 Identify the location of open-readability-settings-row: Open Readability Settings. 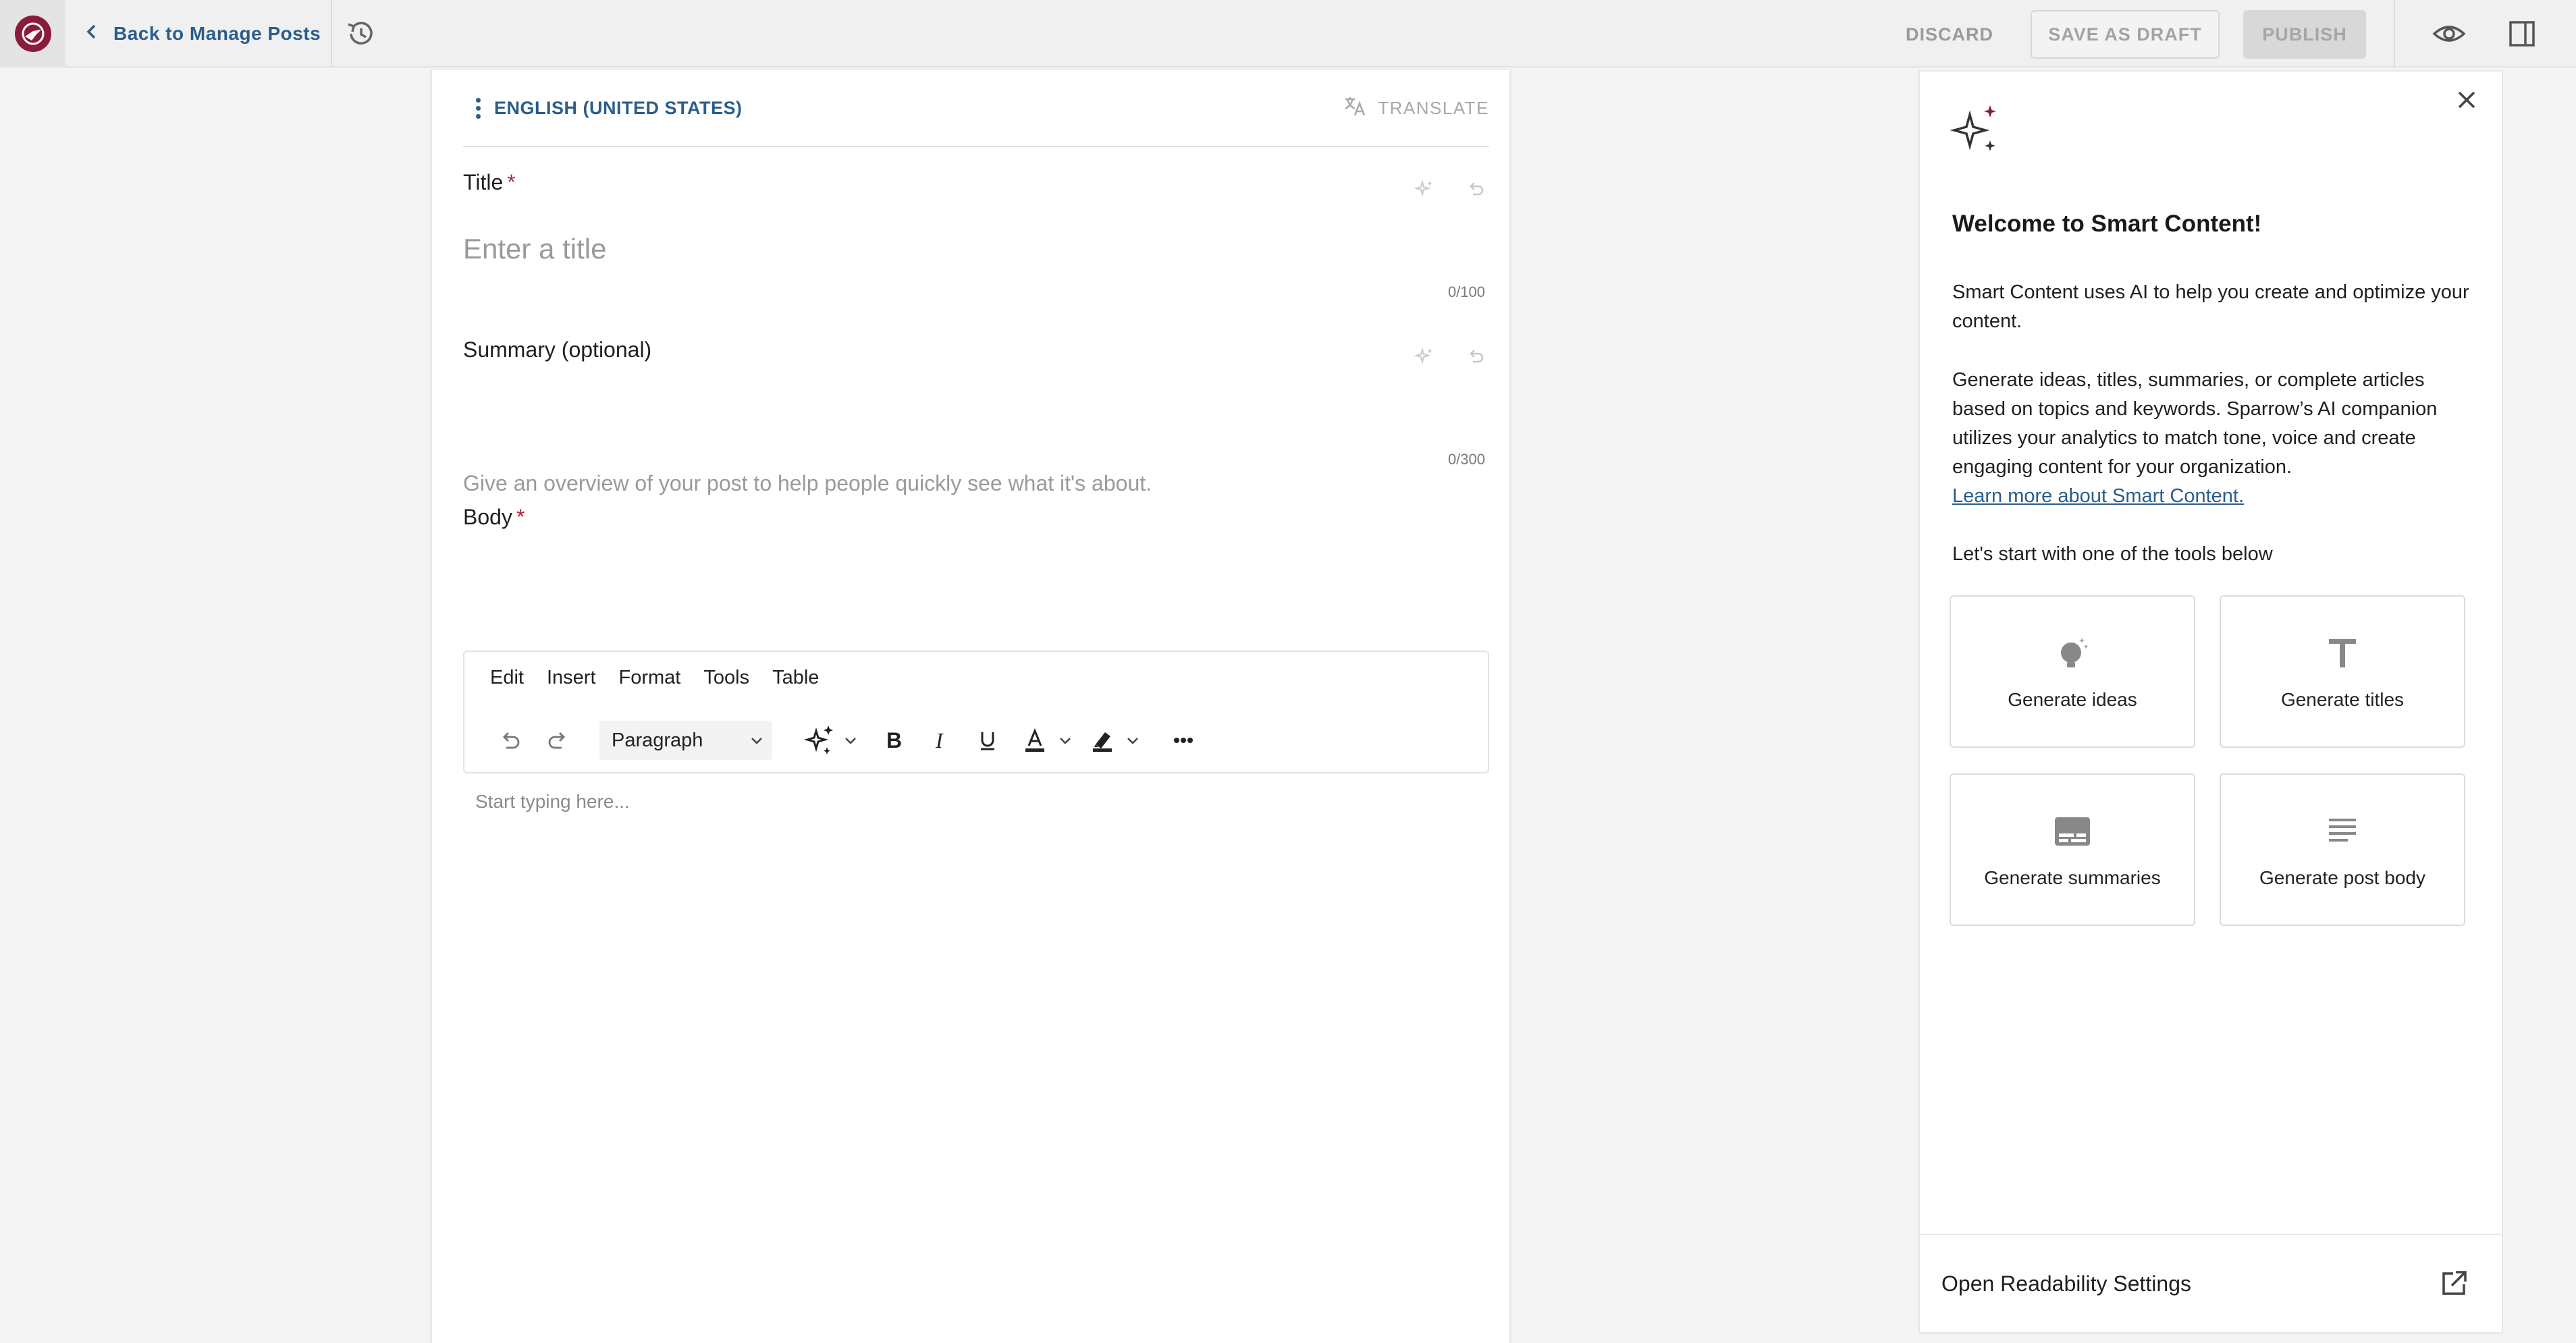
(2211, 1283).